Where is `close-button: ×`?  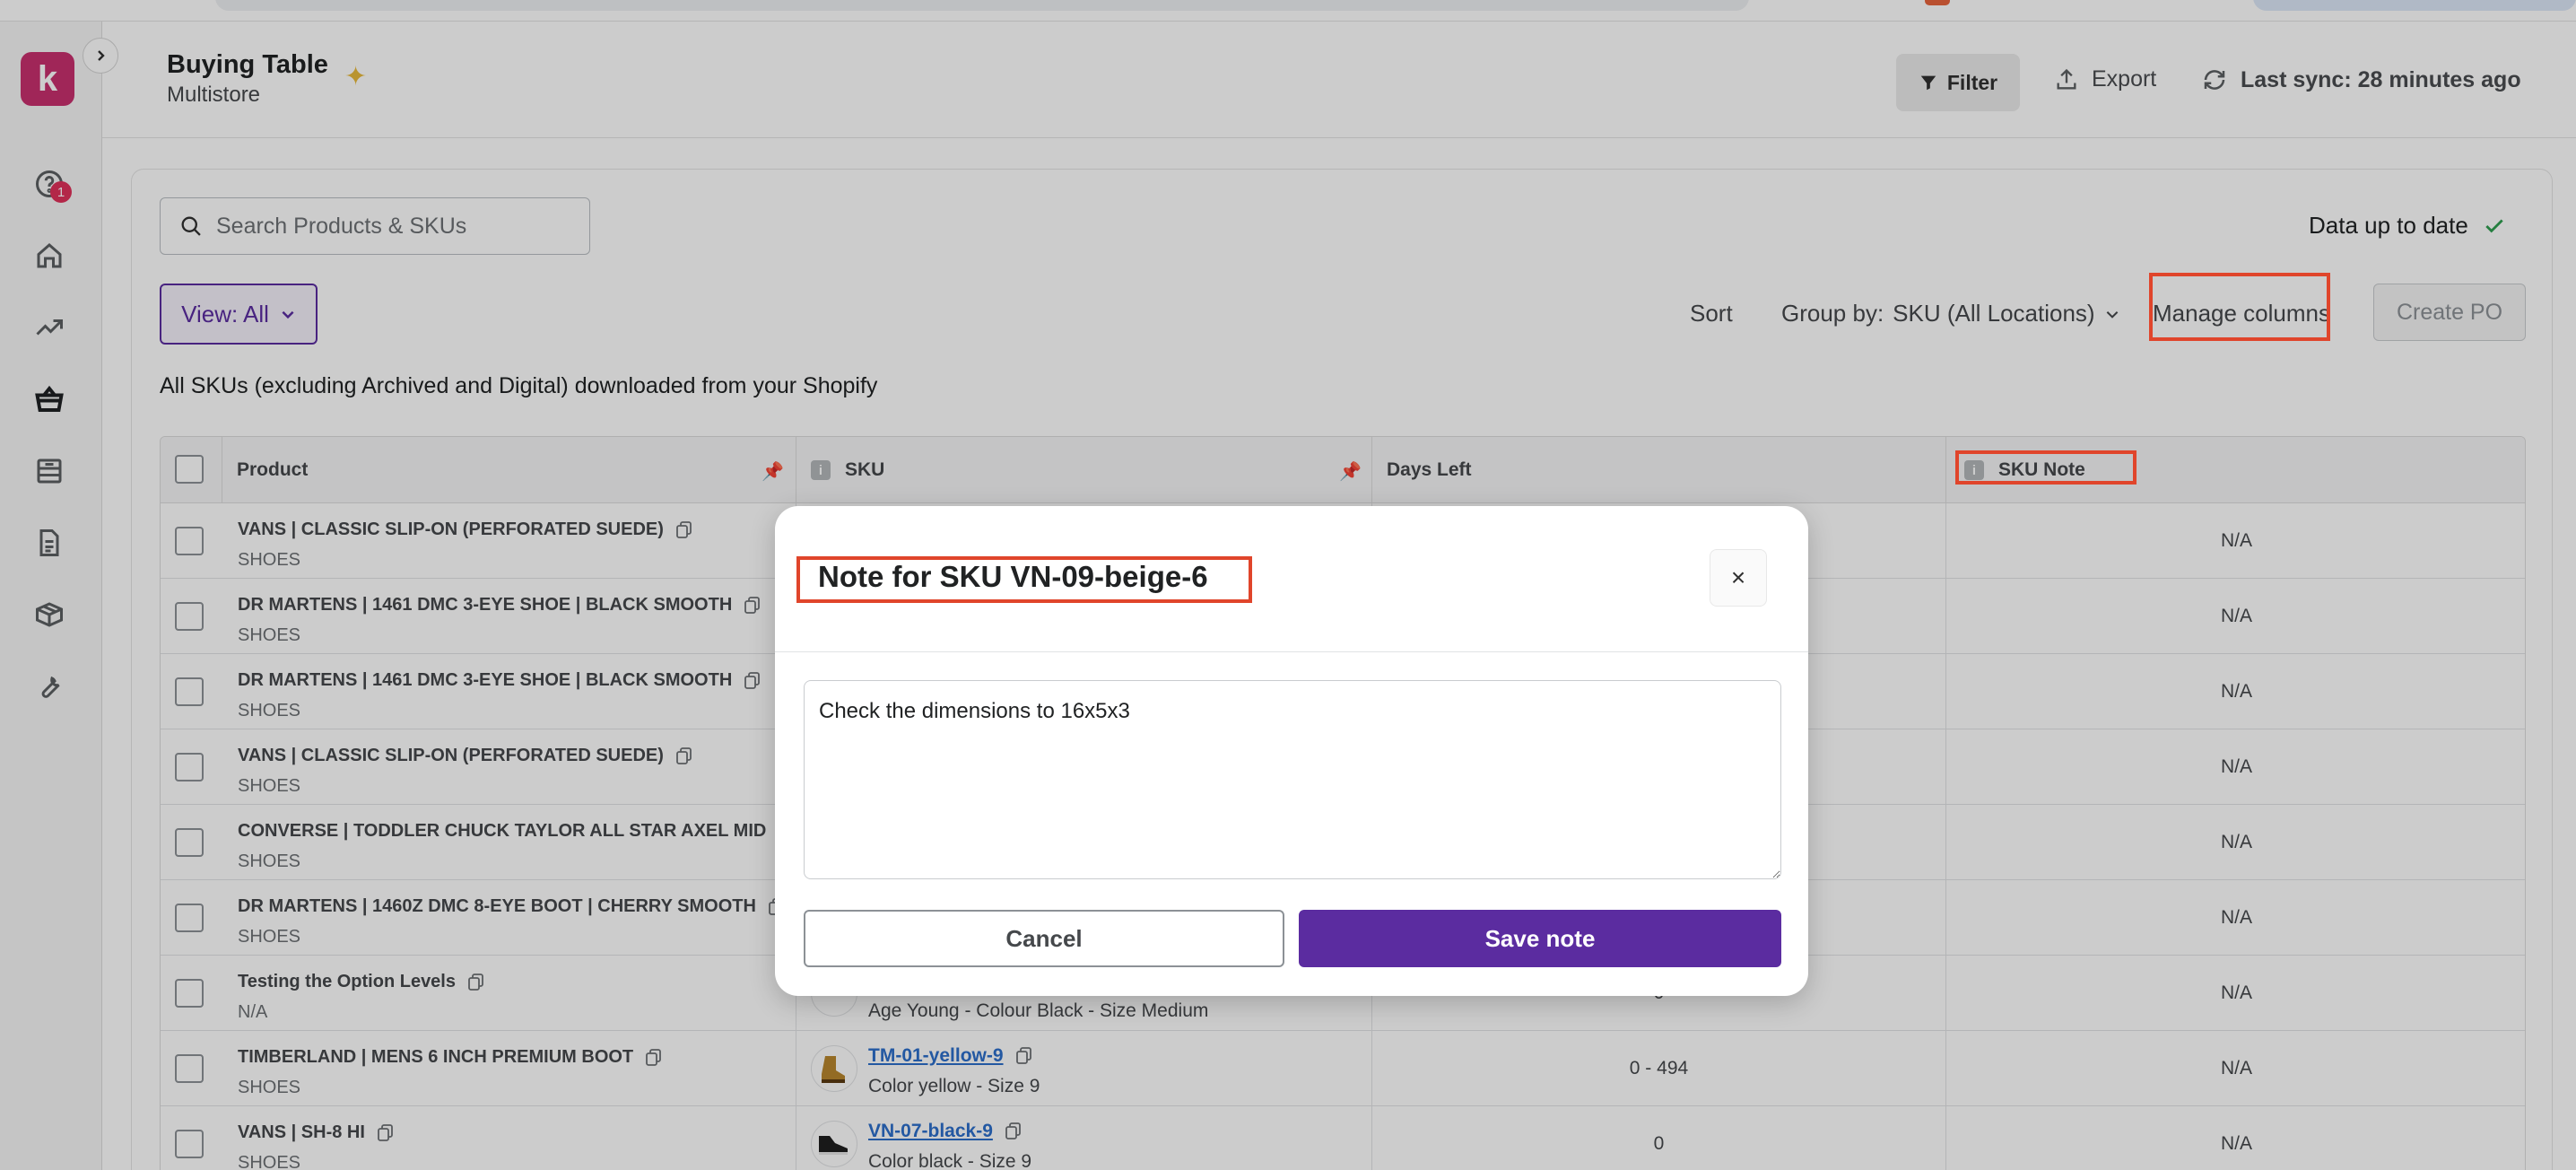 close-button: × is located at coordinates (1738, 578).